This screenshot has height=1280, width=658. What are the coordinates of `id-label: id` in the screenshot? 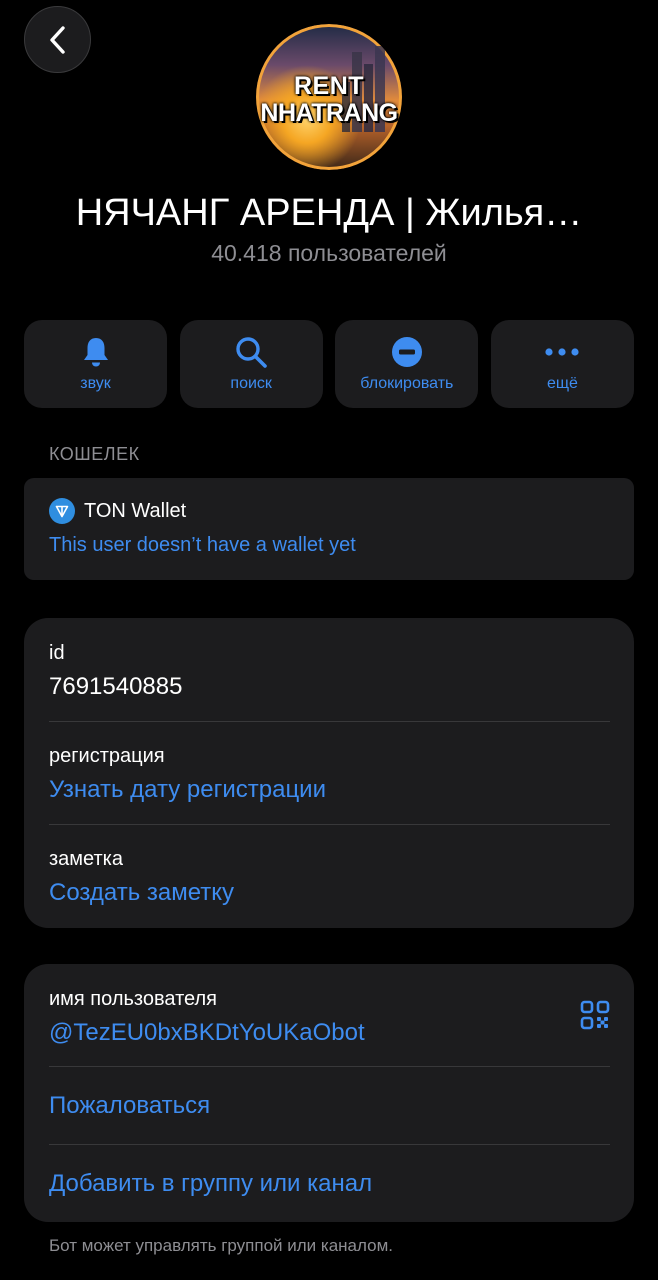 It's located at (57, 653).